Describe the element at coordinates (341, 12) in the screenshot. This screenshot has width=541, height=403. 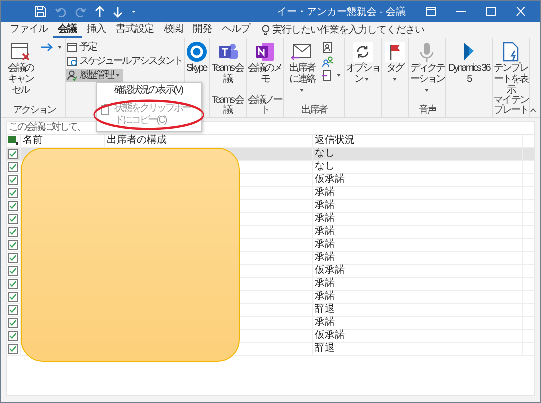
I see `window-title: イー・アンカー懇親会 - 会議` at that location.